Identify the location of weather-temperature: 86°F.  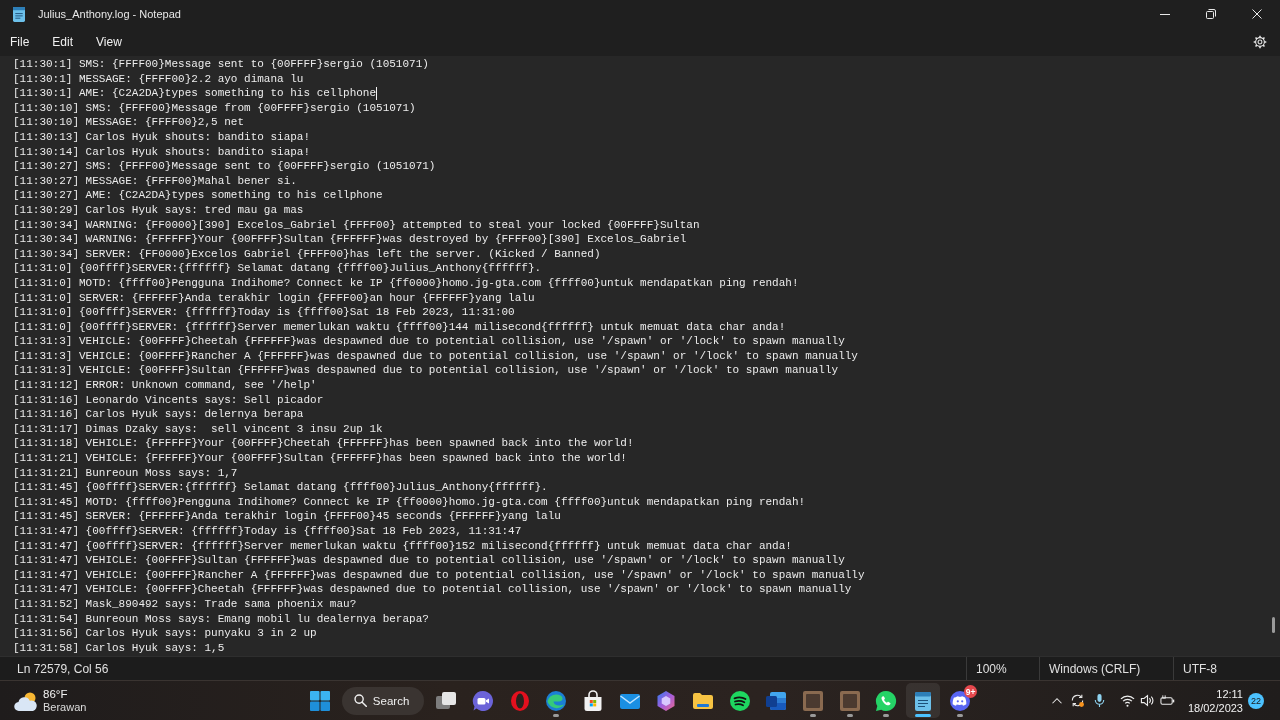
(55, 694).